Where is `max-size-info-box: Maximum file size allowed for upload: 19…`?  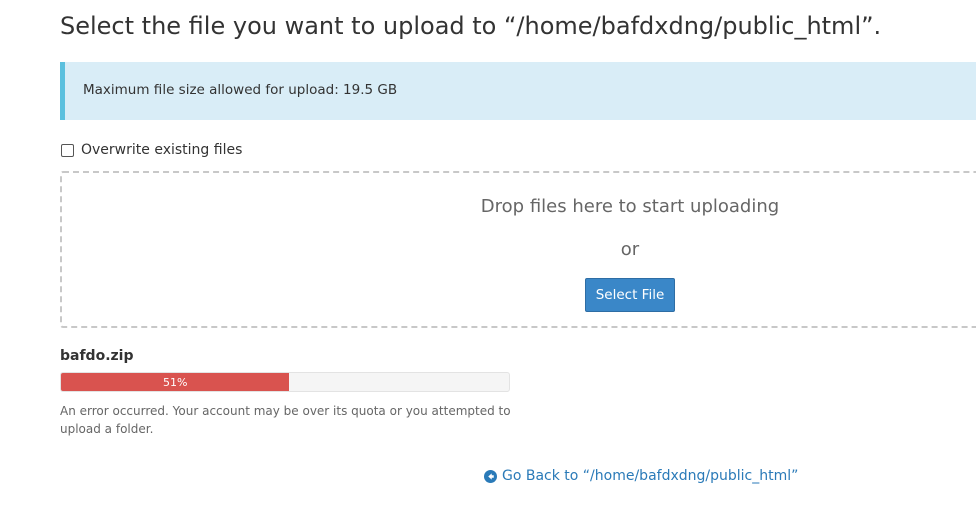
max-size-info-box: Maximum file size allowed for upload: 19… is located at coordinates (518, 91).